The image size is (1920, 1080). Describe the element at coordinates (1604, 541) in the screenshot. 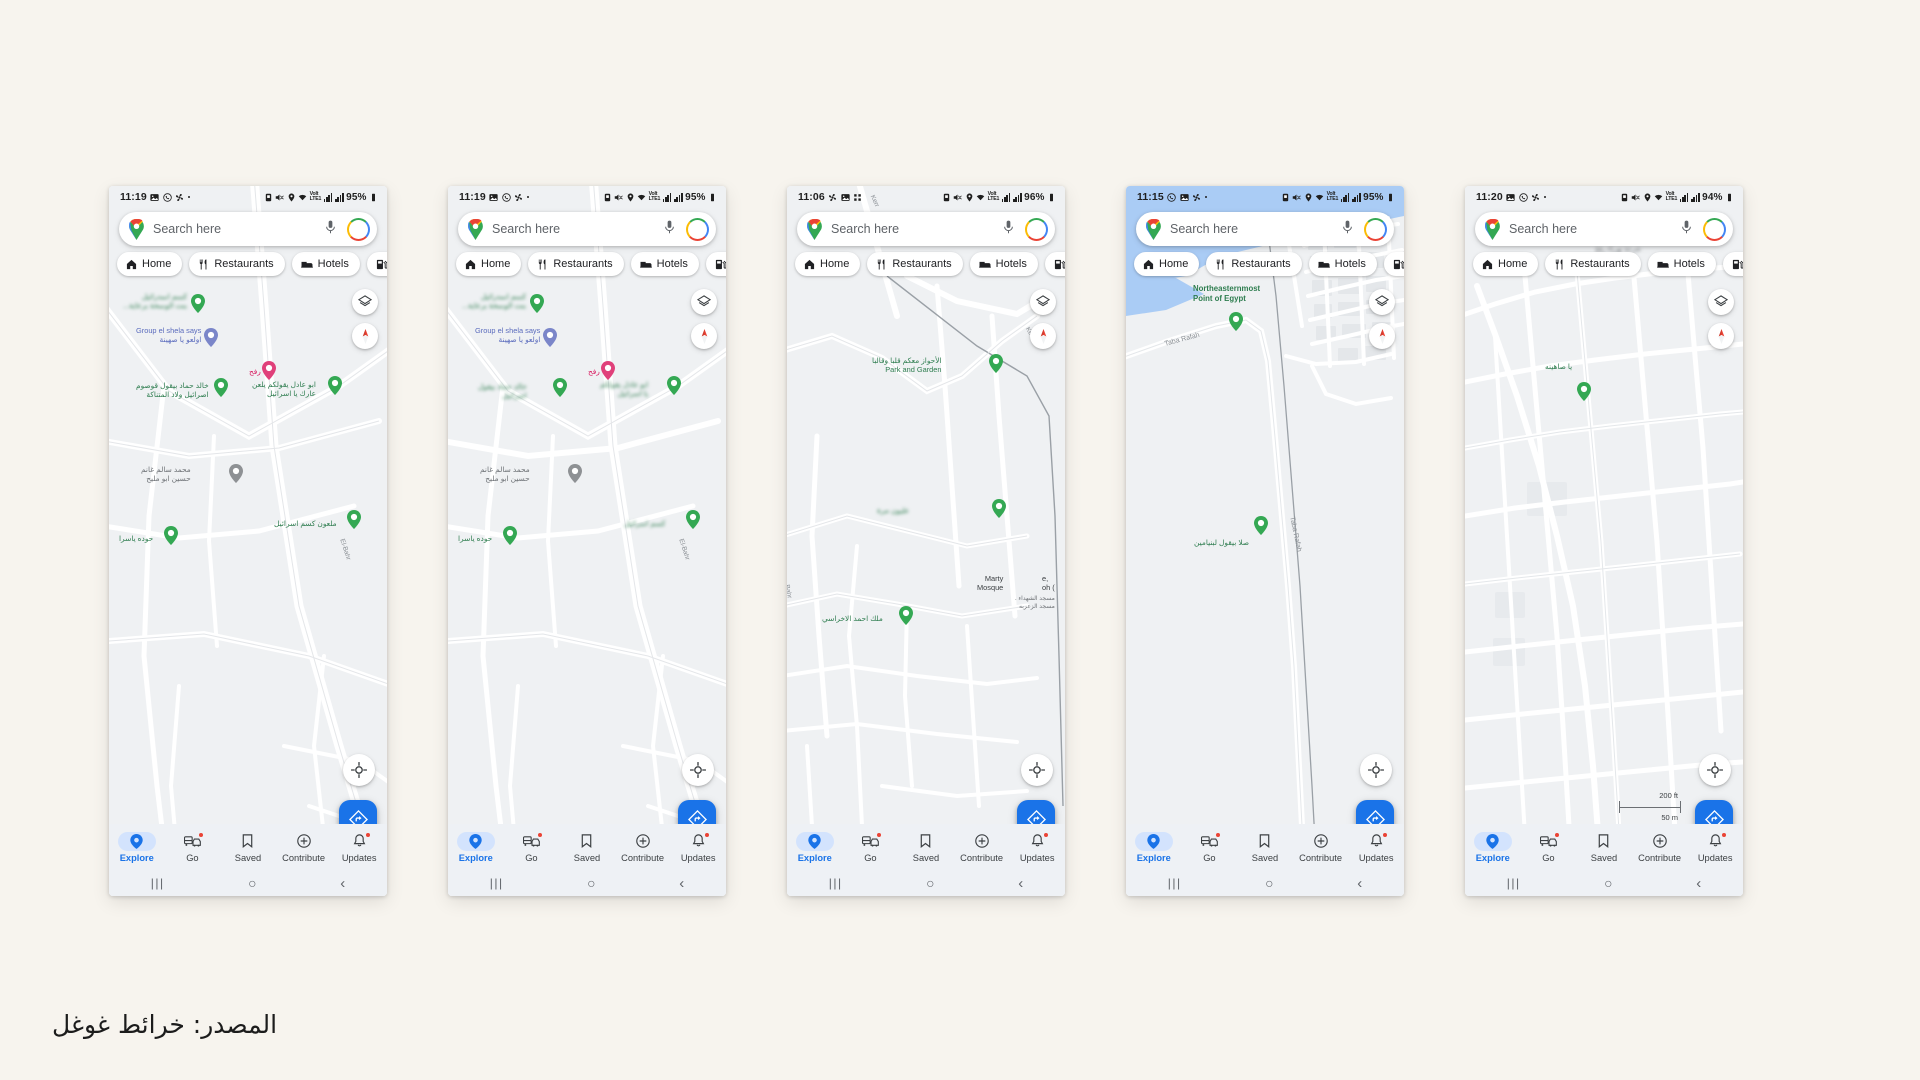

I see `map-canvas-5: شرحة تهرباء رفح يا صاهينه 200 ft 50 m` at that location.